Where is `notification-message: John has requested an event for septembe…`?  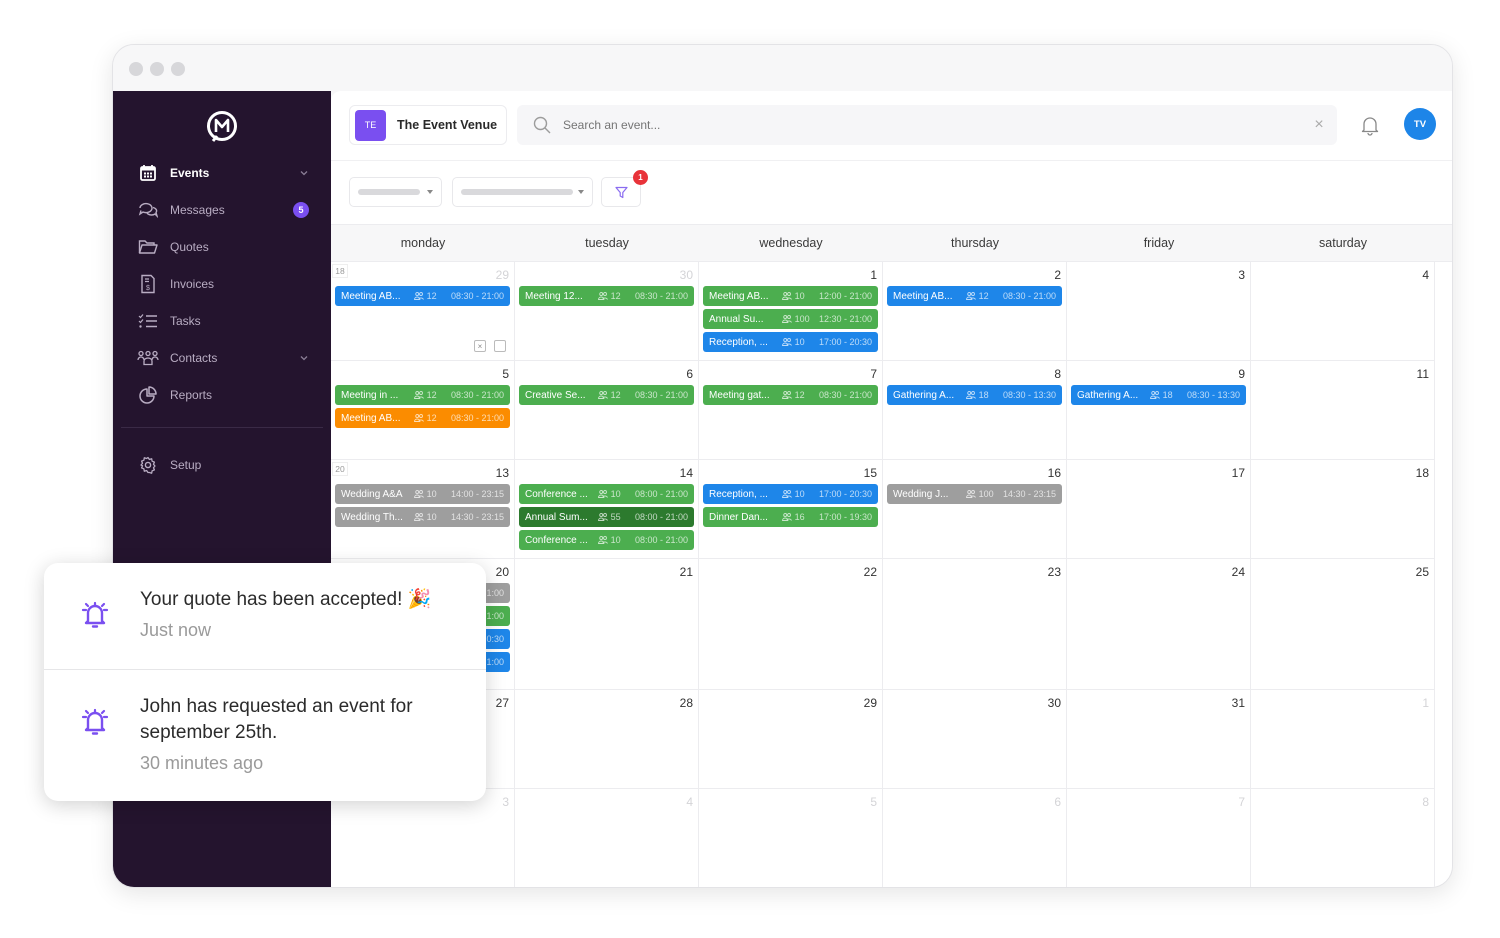
notification-message: John has requested an event for septembe… is located at coordinates (276, 719).